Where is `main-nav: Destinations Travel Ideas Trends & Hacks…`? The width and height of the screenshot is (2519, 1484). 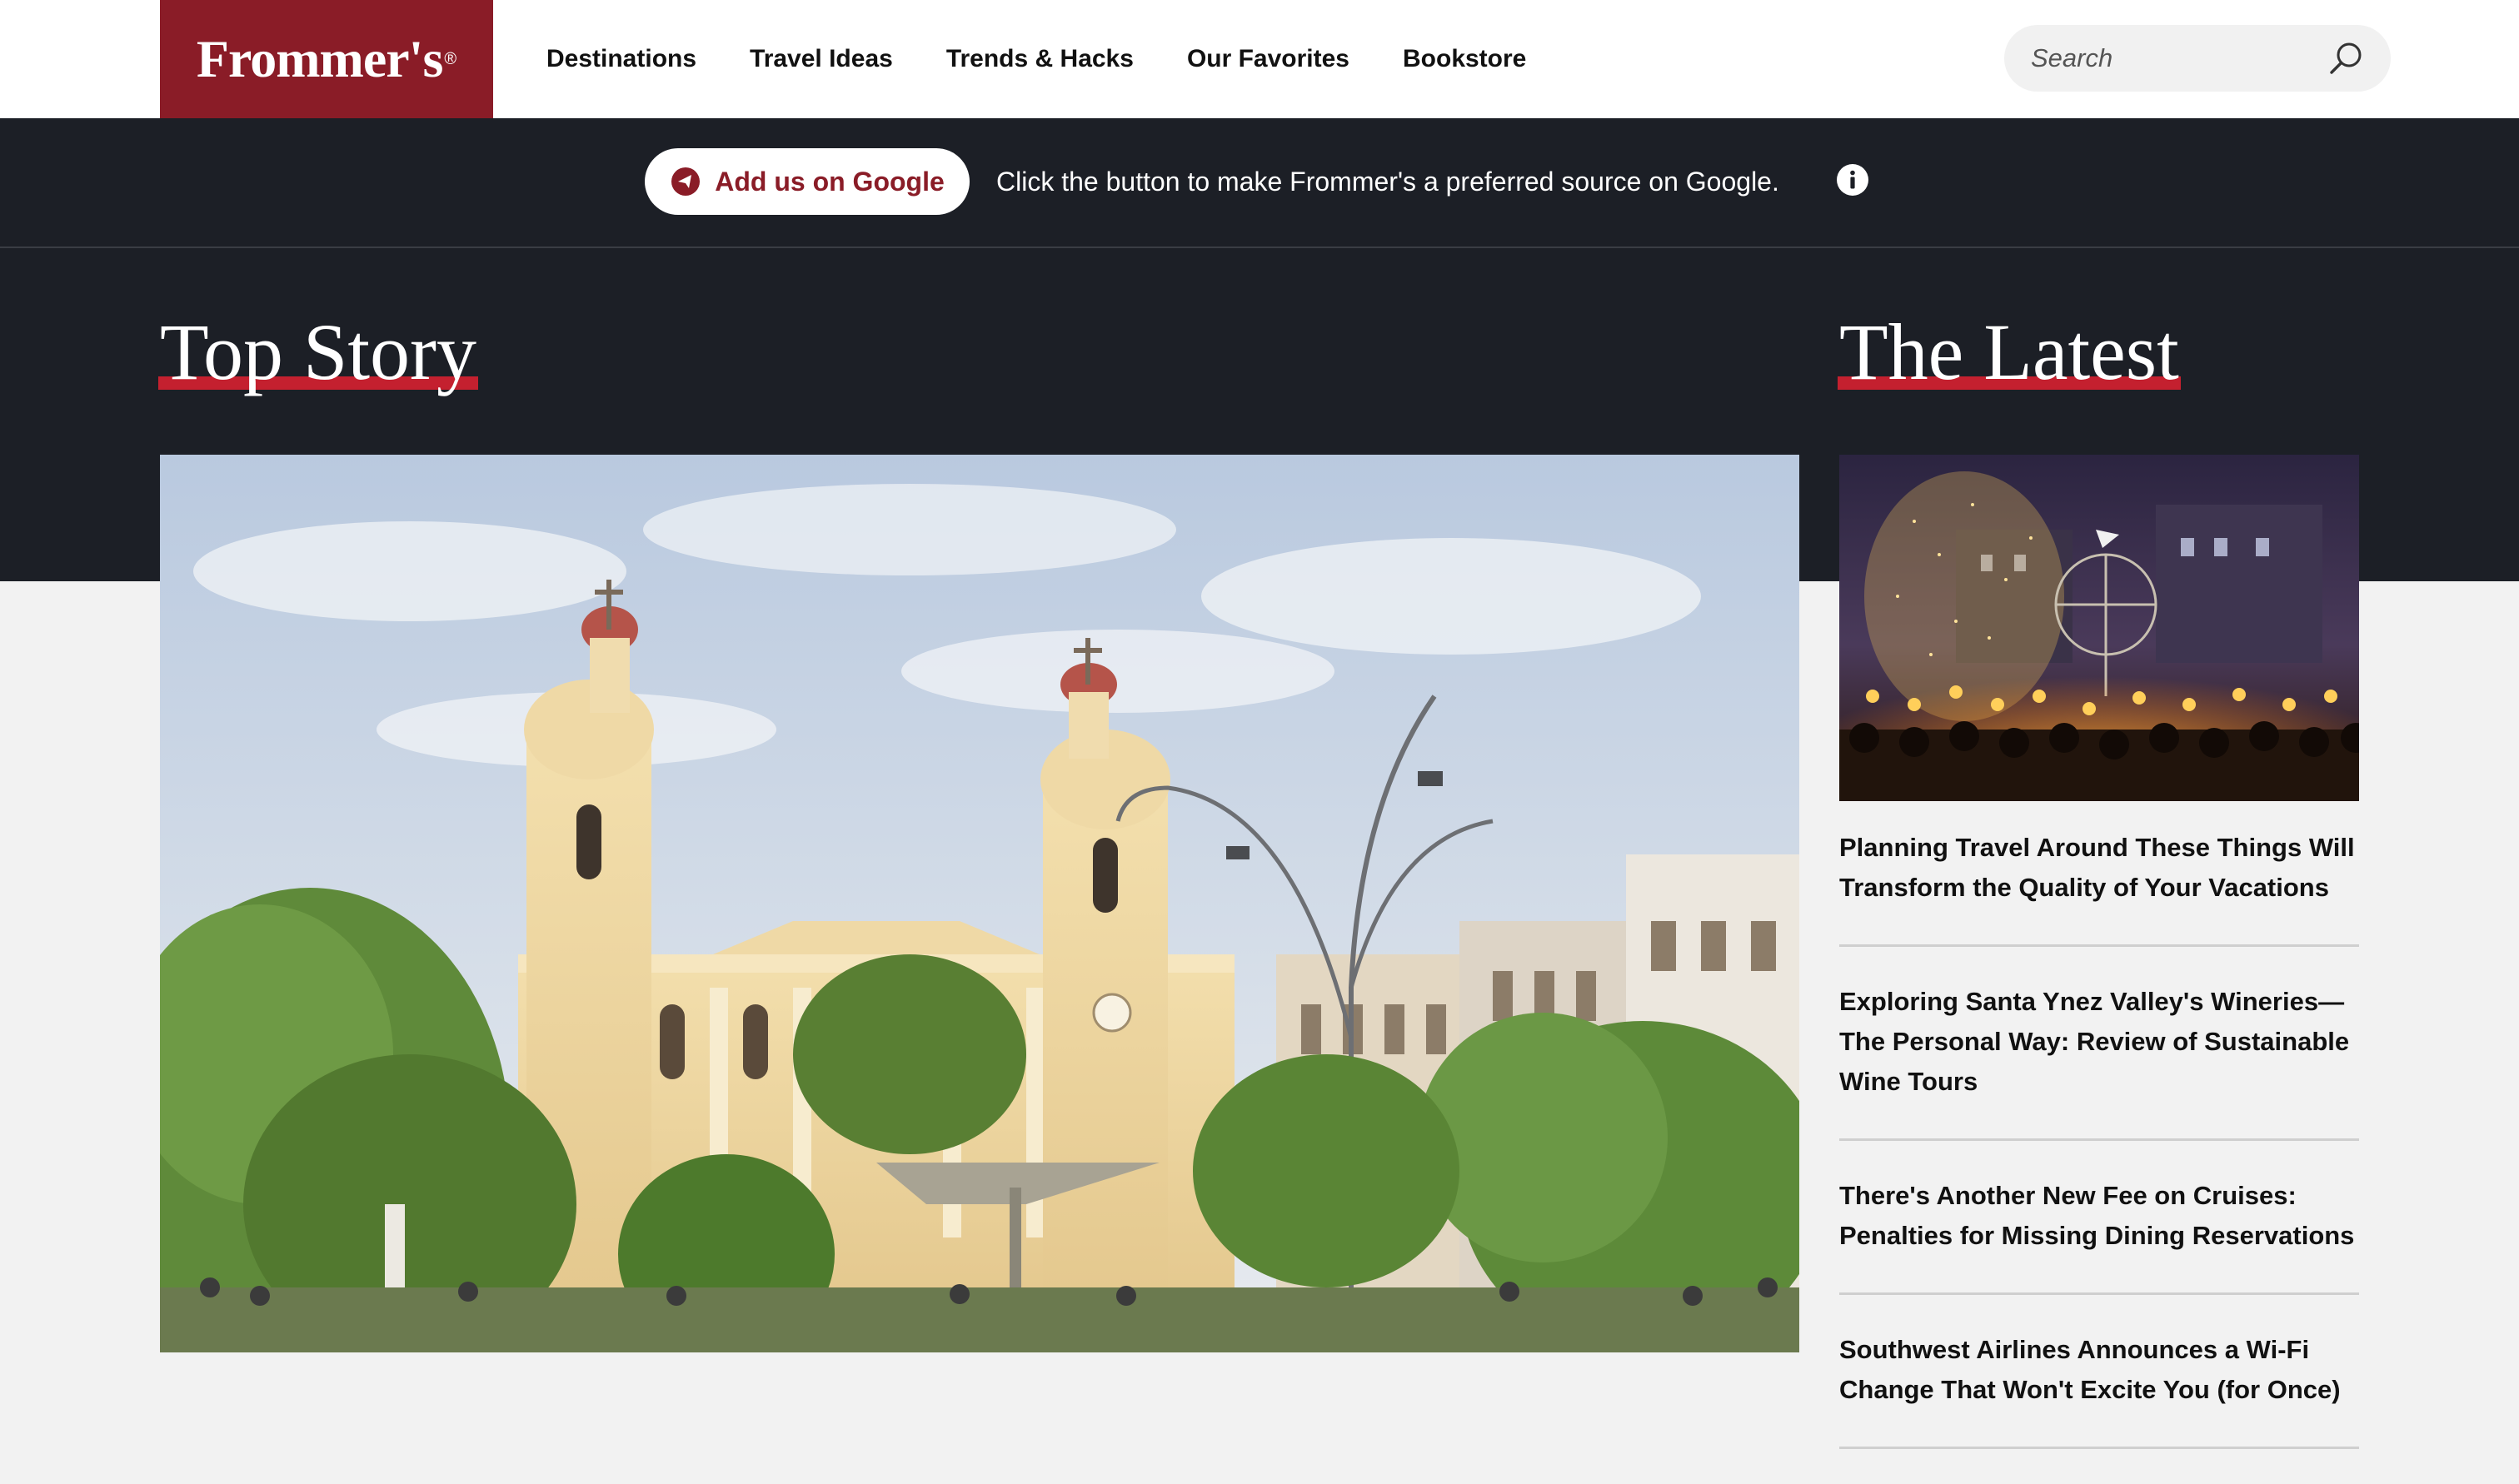
main-nav: Destinations Travel Ideas Trends & Hacks… is located at coordinates (1062, 59).